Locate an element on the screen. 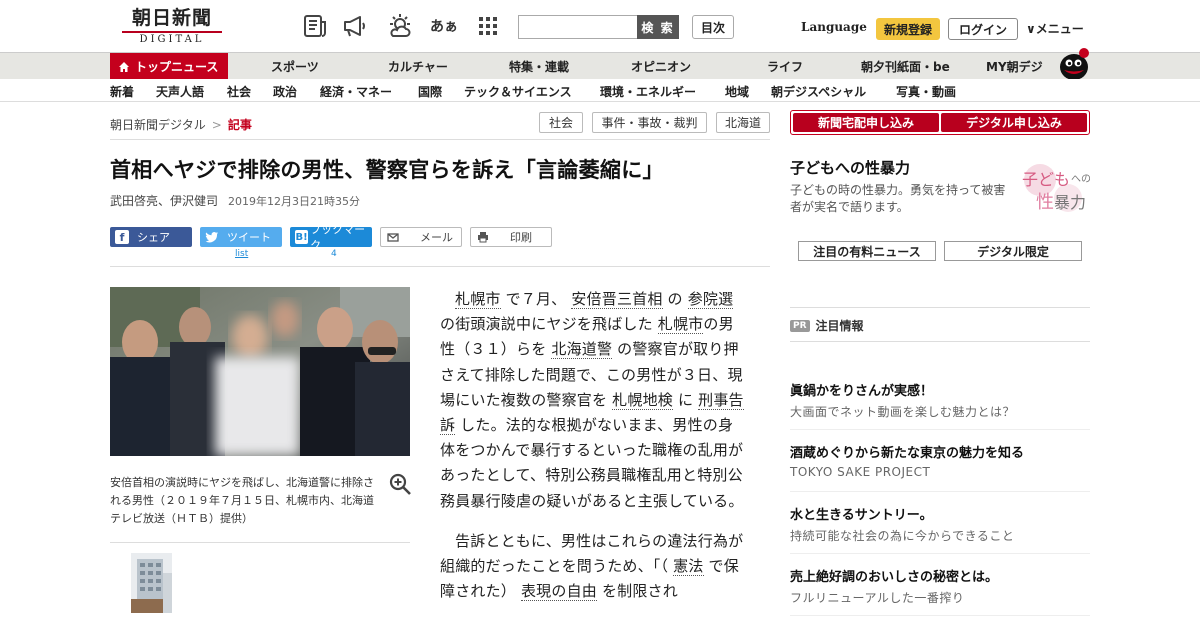  subnav-society: 社会 is located at coordinates (239, 91).